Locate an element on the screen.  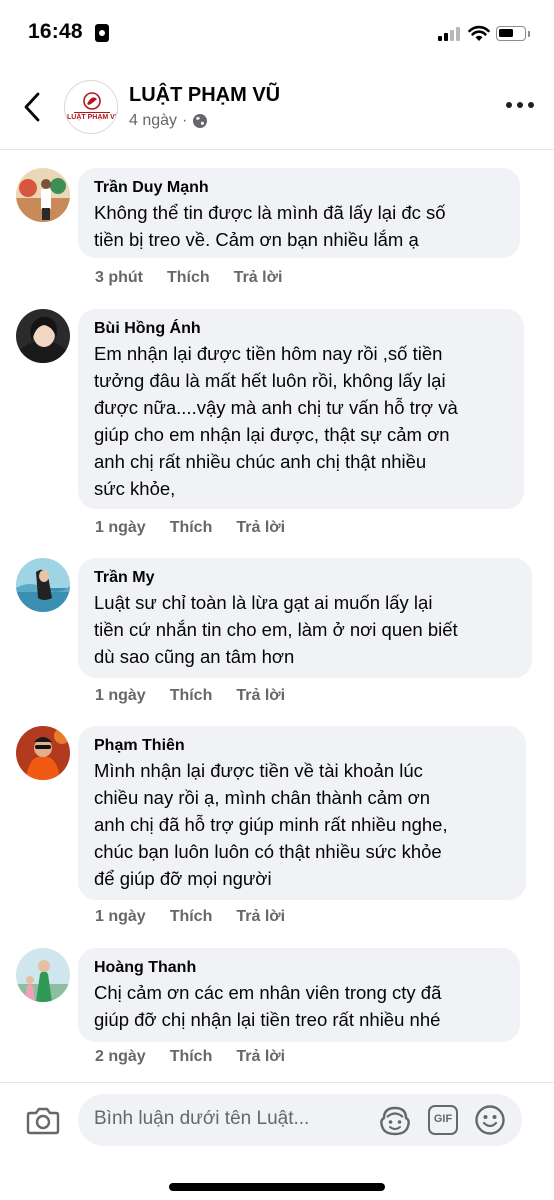
camera-icon is located at coordinates (43, 1121).